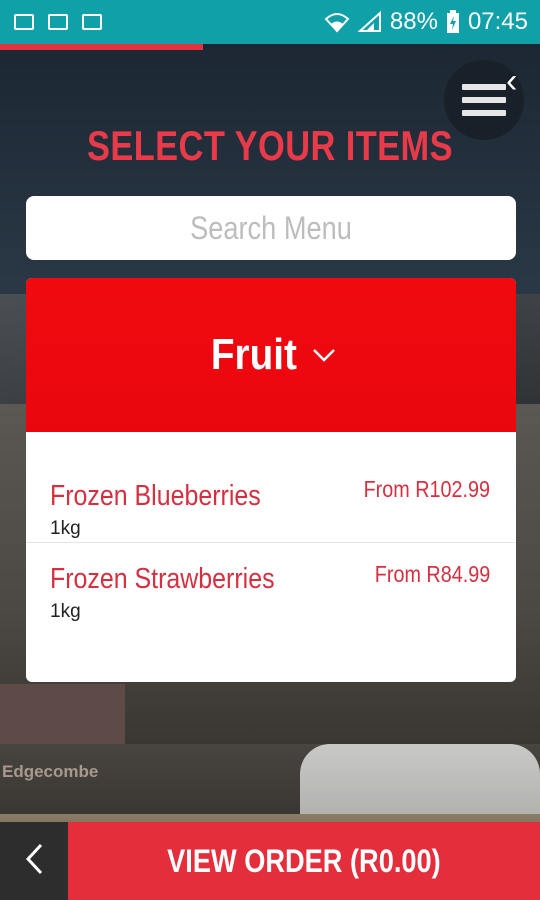  I want to click on view-order-label: VIEW ORDER (R0.00), so click(304, 860).